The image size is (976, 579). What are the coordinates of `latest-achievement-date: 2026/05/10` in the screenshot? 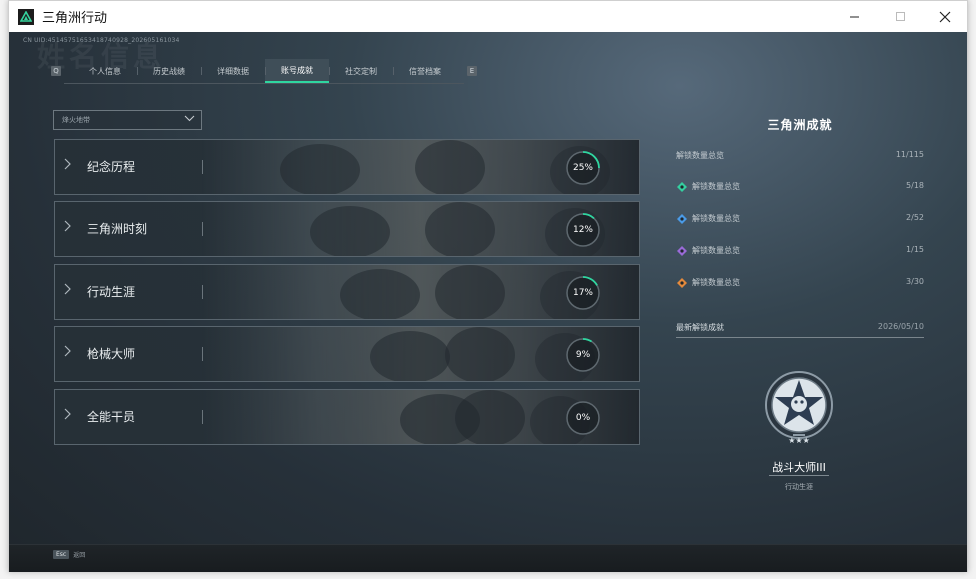 It's located at (900, 326).